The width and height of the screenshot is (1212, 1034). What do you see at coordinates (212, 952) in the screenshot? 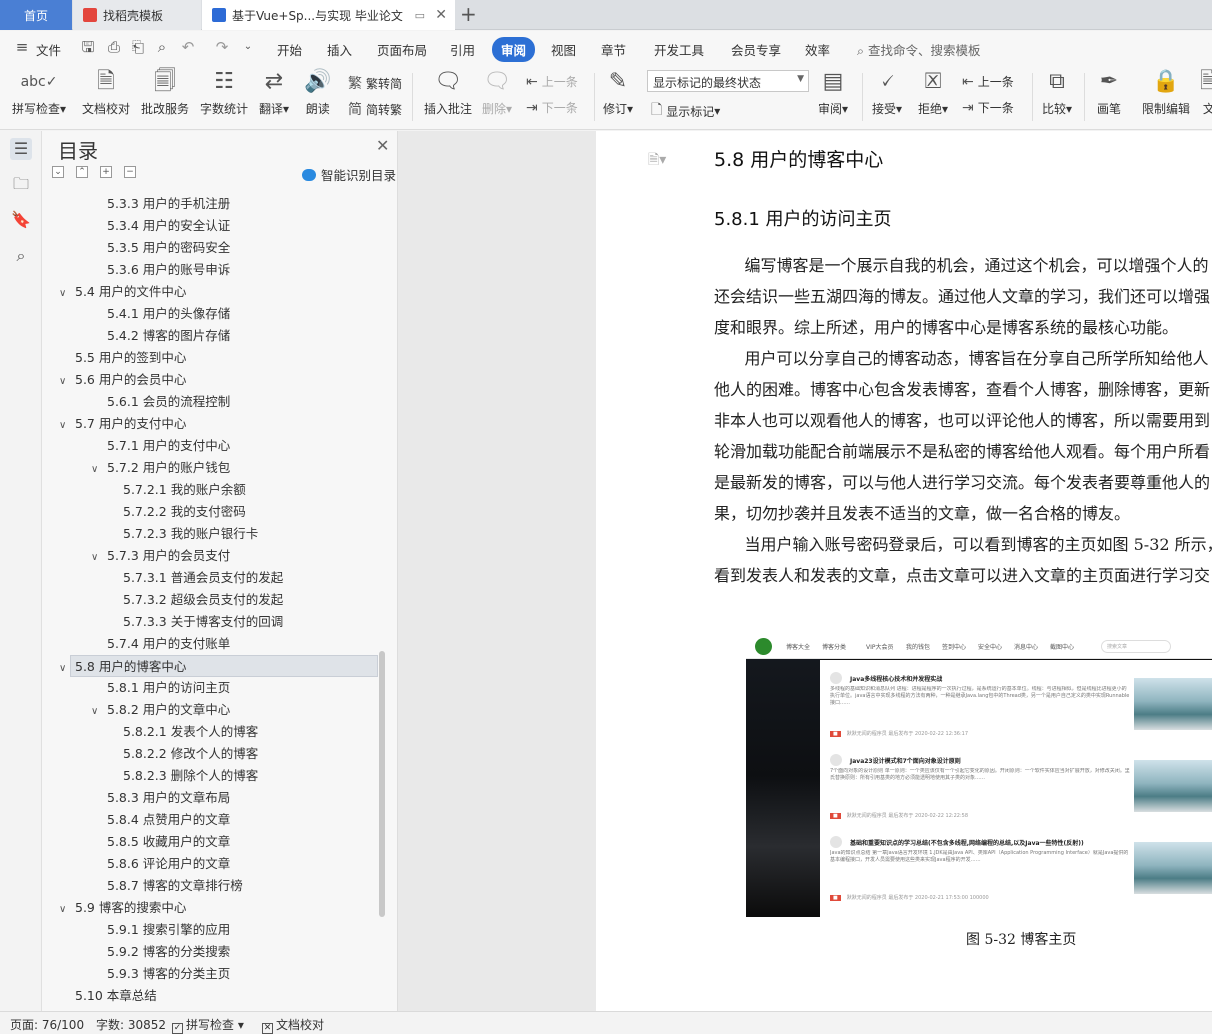
I see `toc-item: 5.9.2 博客的分类搜索` at bounding box center [212, 952].